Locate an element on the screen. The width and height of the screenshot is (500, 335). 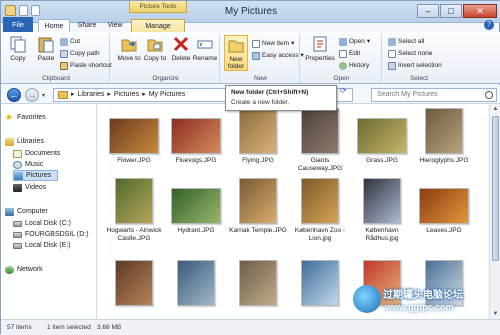
file-item: København Zoo - Lion.jpg is located at coordinates (320, 210).